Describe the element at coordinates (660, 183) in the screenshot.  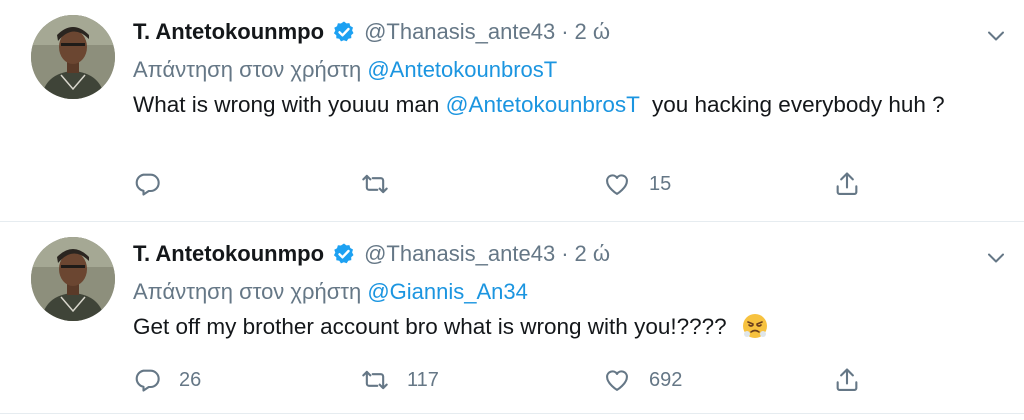
I see `like-count: 15` at that location.